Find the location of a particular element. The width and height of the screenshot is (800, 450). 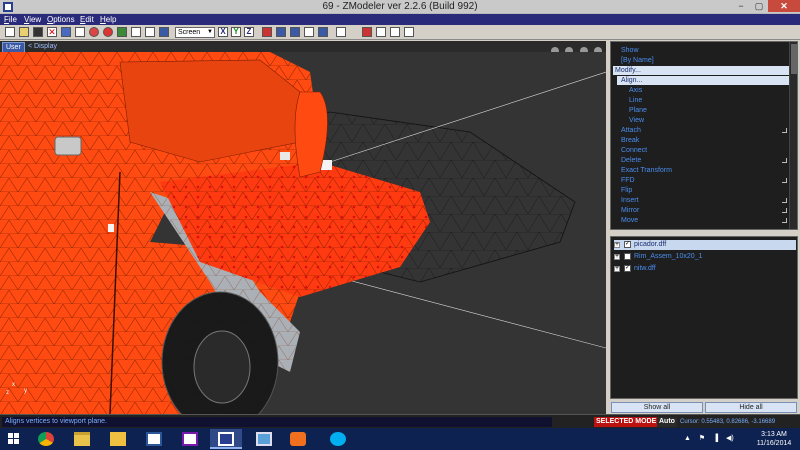

object-row: + ✓ nitw.dff is located at coordinates (705, 269).